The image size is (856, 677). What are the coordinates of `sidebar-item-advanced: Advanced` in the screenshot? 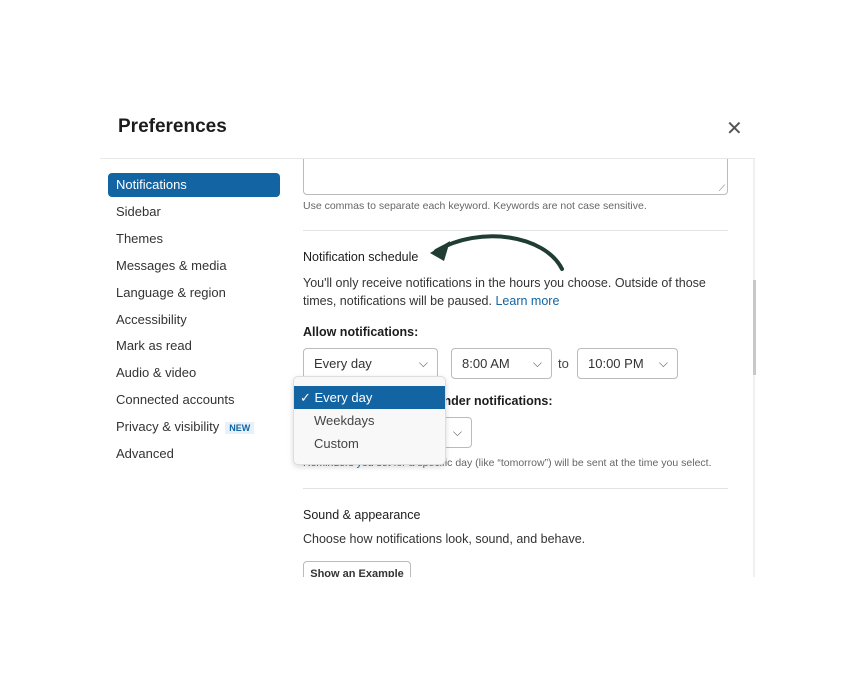 It's located at (194, 454).